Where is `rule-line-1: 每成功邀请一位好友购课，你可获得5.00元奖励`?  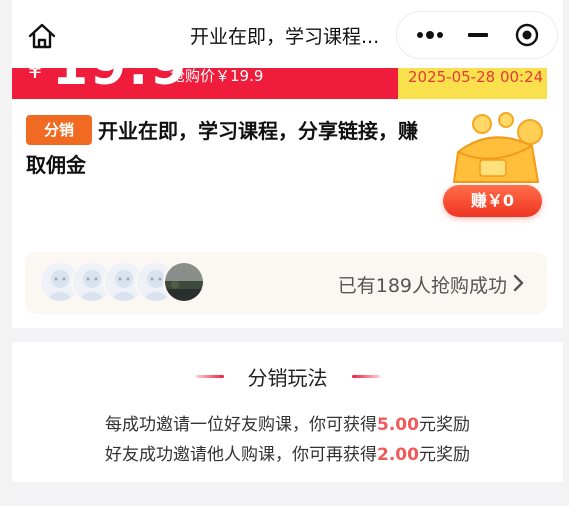
rule-line-1: 每成功邀请一位好友购课，你可获得5.00元奖励 is located at coordinates (287, 422).